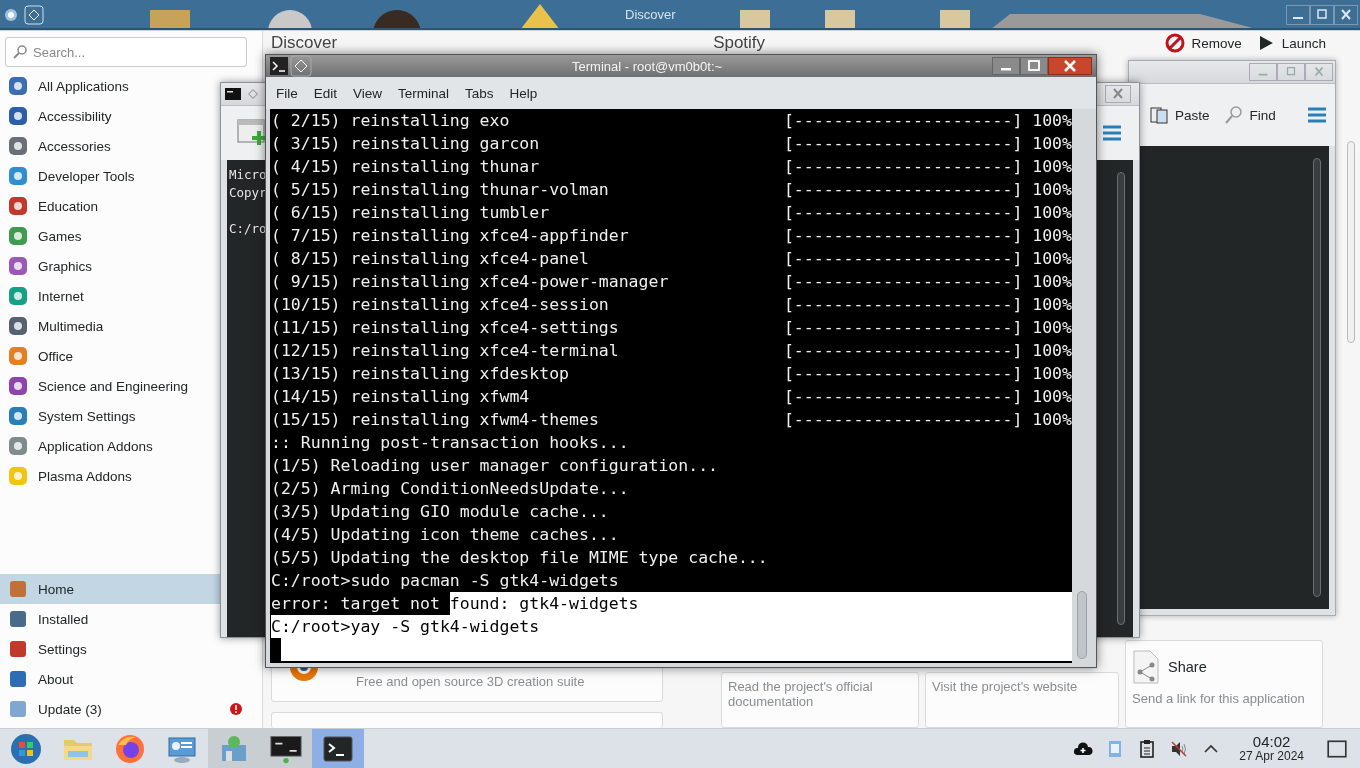  I want to click on menu-item: Edit, so click(325, 93).